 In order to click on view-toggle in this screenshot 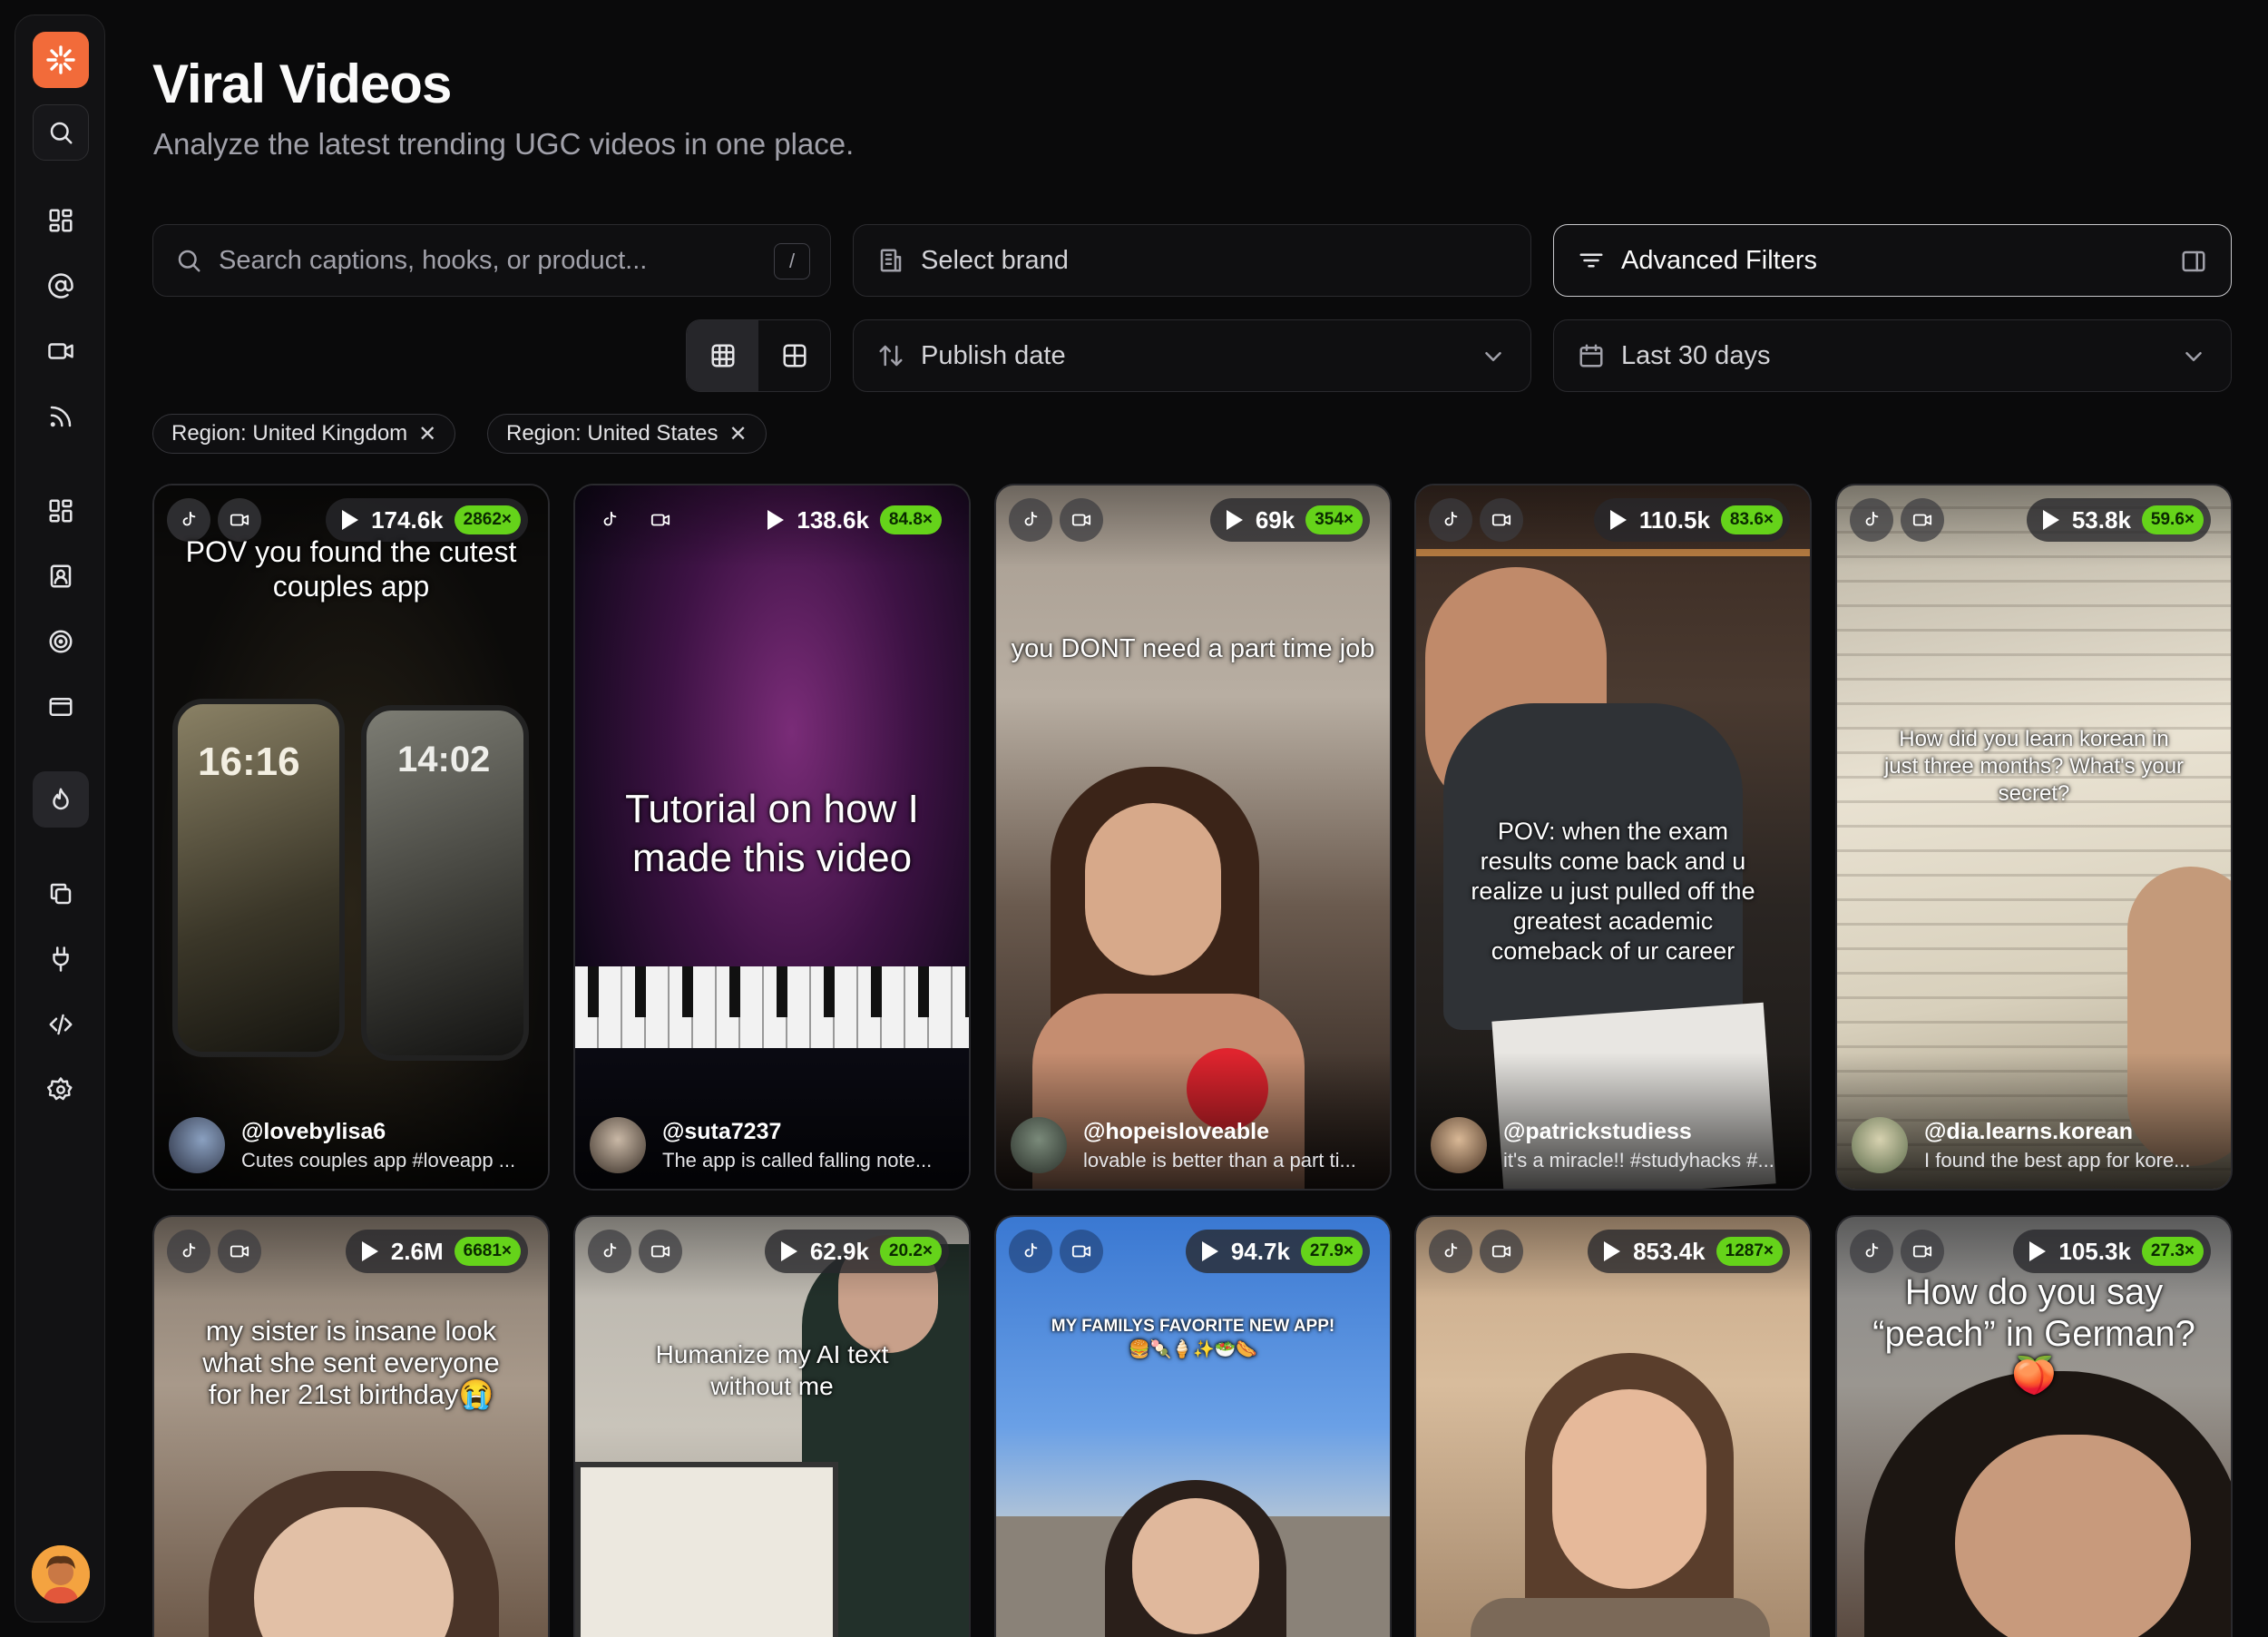, I will do `click(758, 356)`.